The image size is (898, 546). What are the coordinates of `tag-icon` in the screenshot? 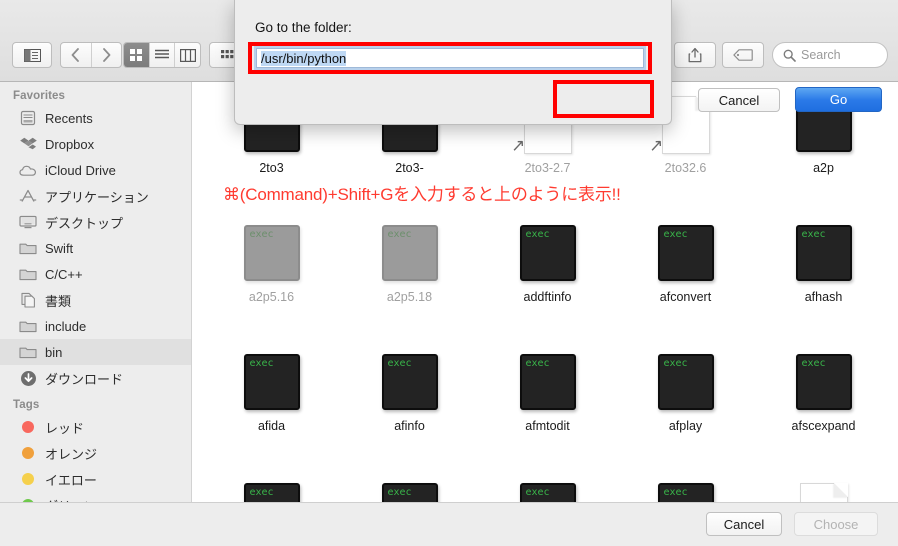 It's located at (743, 55).